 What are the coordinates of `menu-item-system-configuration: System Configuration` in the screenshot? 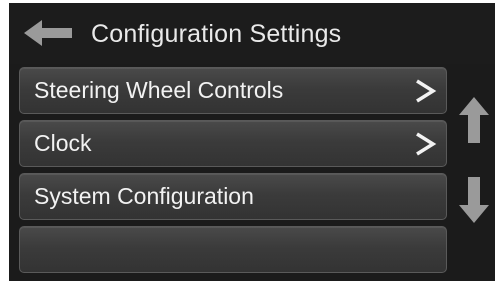 It's located at (233, 196).